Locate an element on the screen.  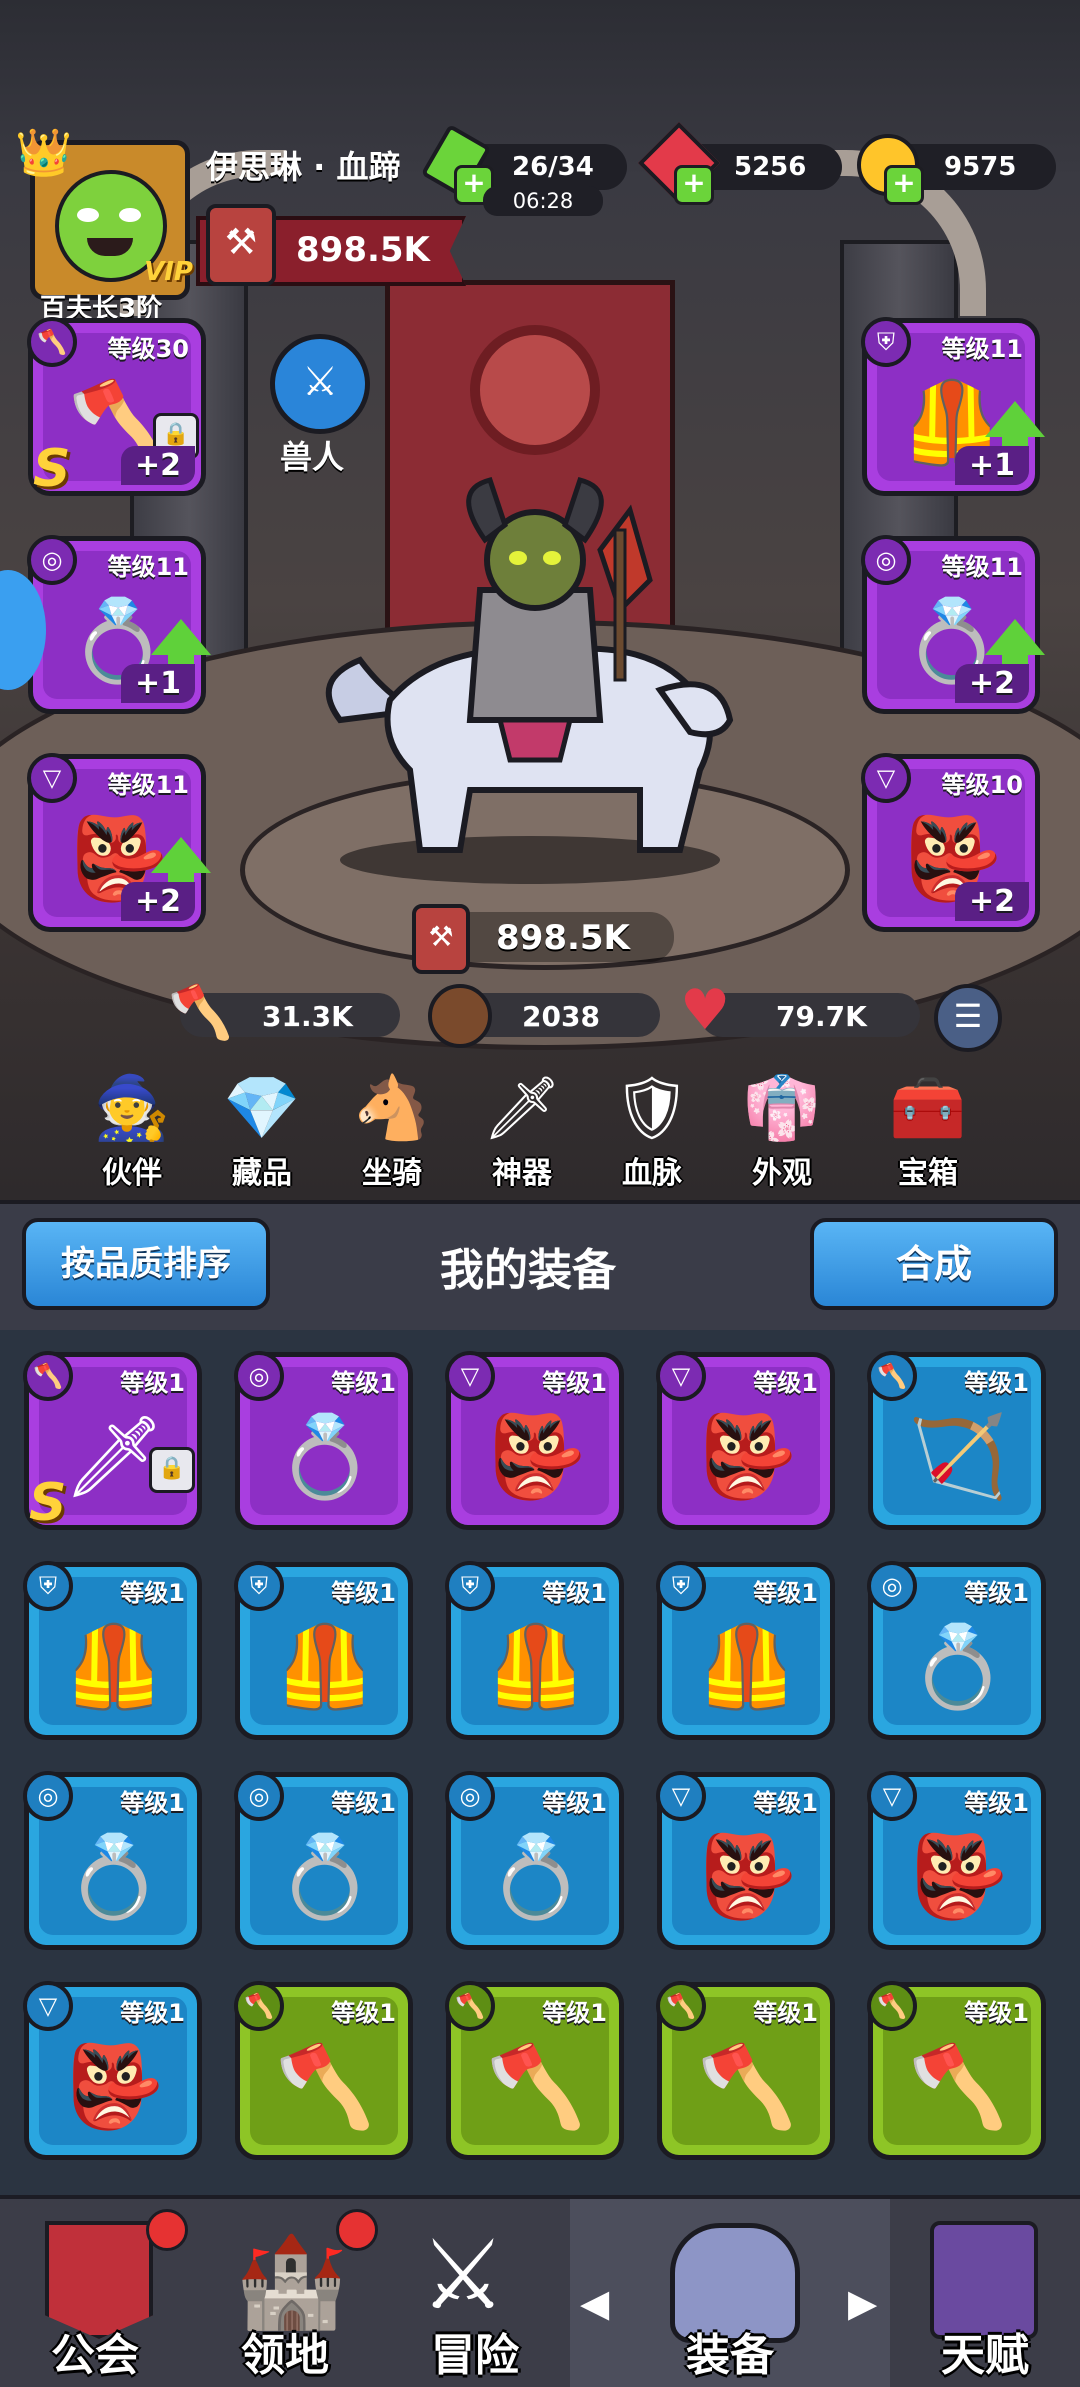
nav-label: 天赋 is located at coordinates (985, 2355).